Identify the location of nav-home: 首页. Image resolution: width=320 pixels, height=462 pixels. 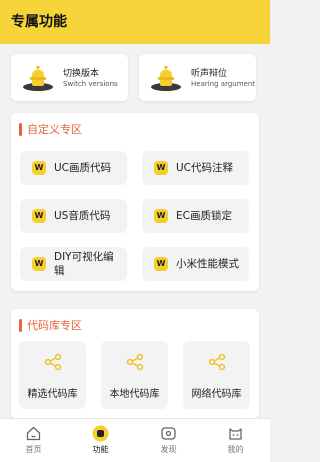
(33, 440).